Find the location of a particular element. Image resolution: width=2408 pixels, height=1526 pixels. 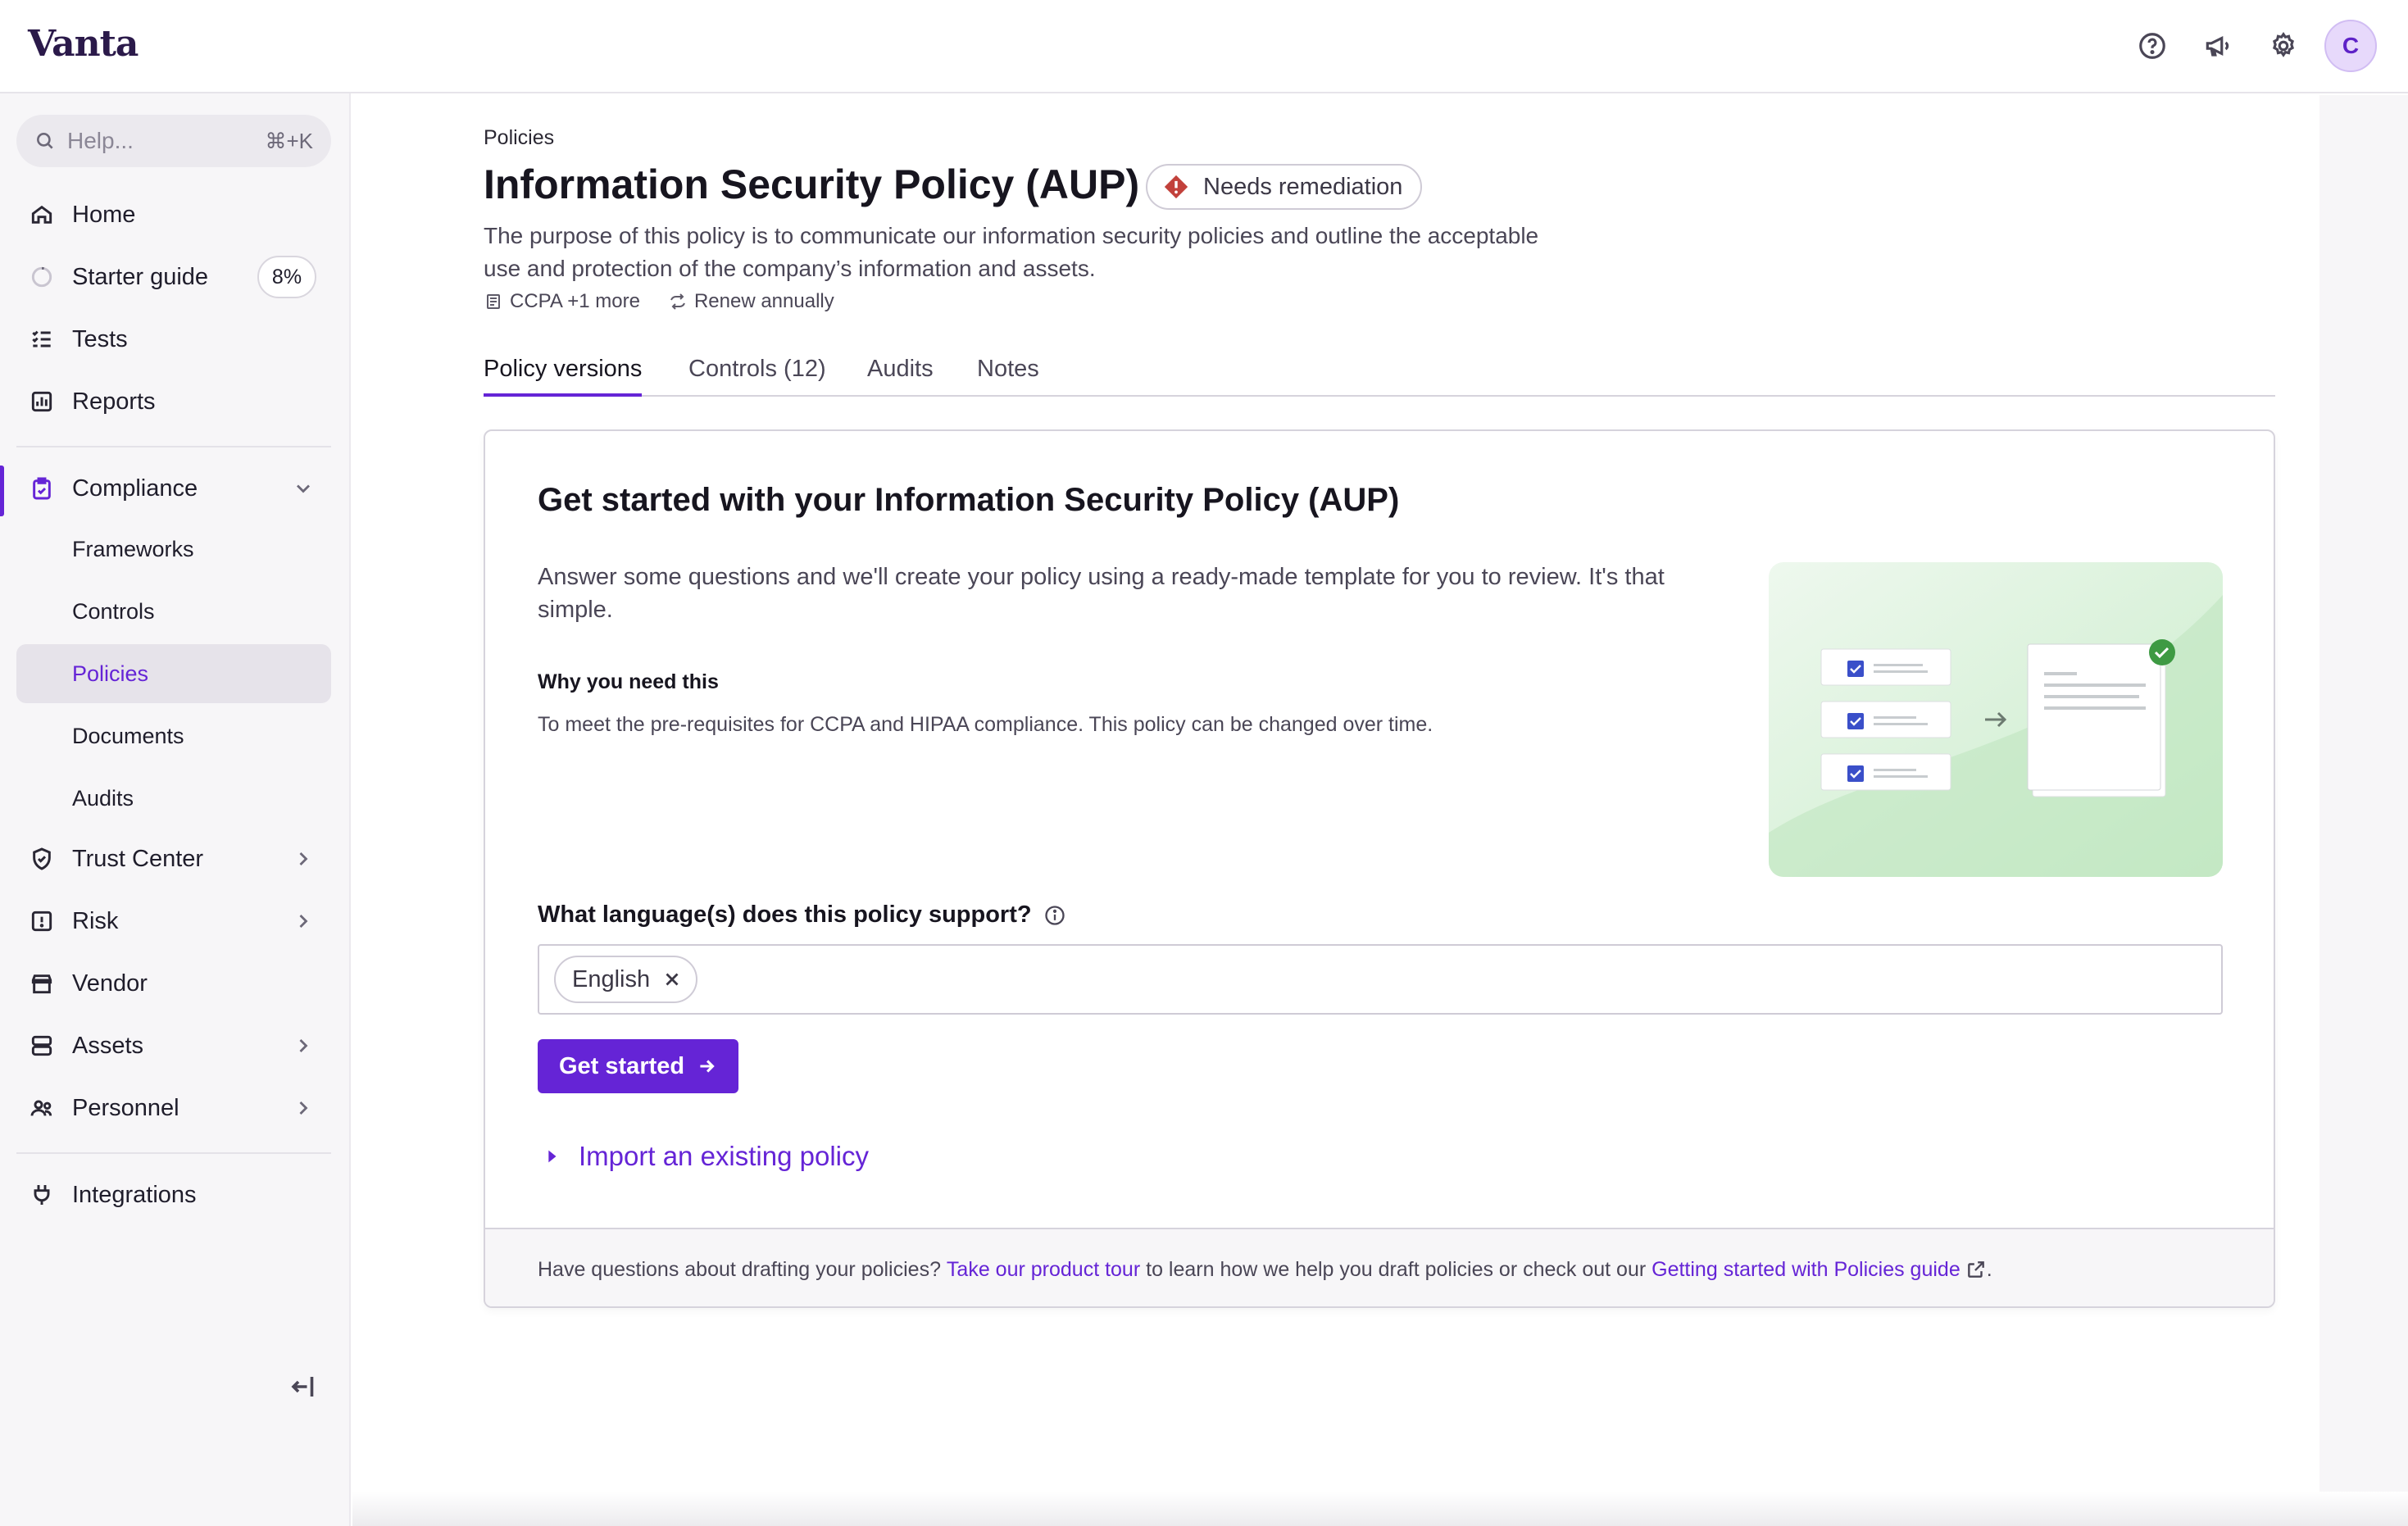

tab-audits: Audits is located at coordinates (900, 376).